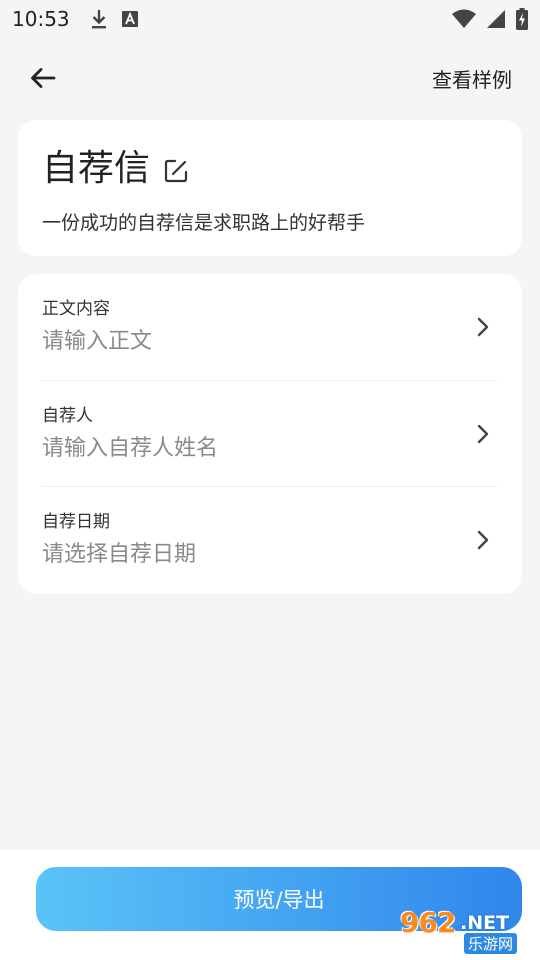  I want to click on watermark-suffix: .NET, so click(485, 923).